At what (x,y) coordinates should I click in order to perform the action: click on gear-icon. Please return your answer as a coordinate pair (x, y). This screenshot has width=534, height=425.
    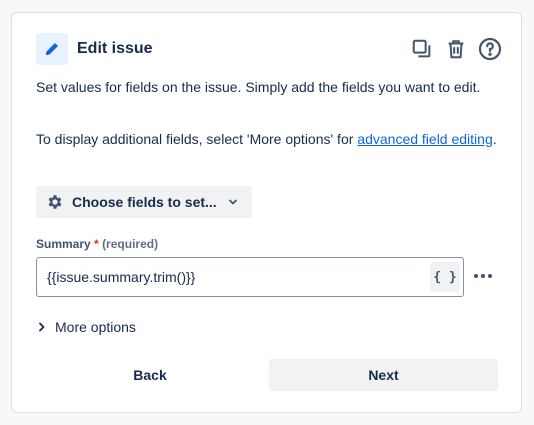
    Looking at the image, I should click on (55, 202).